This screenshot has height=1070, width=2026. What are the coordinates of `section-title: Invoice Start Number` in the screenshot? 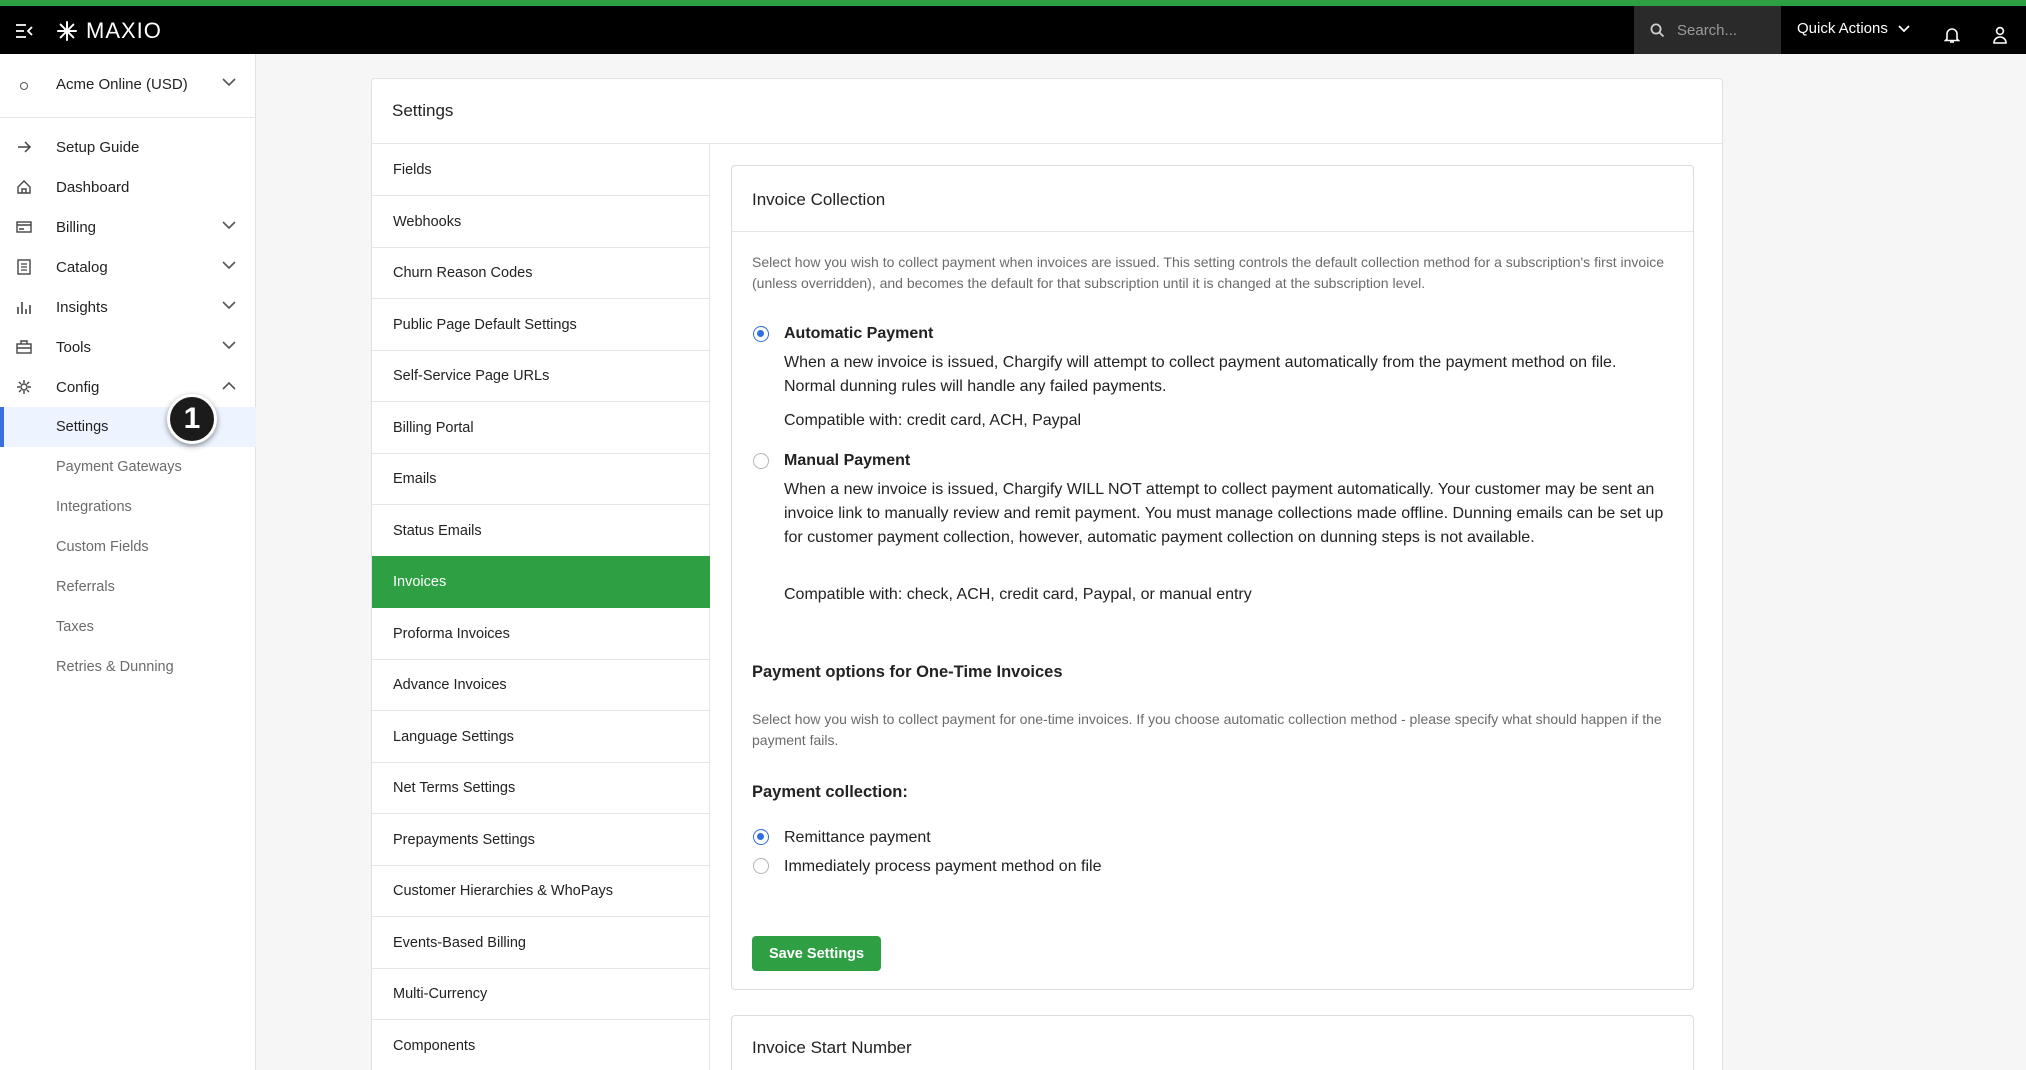 It's located at (832, 1047).